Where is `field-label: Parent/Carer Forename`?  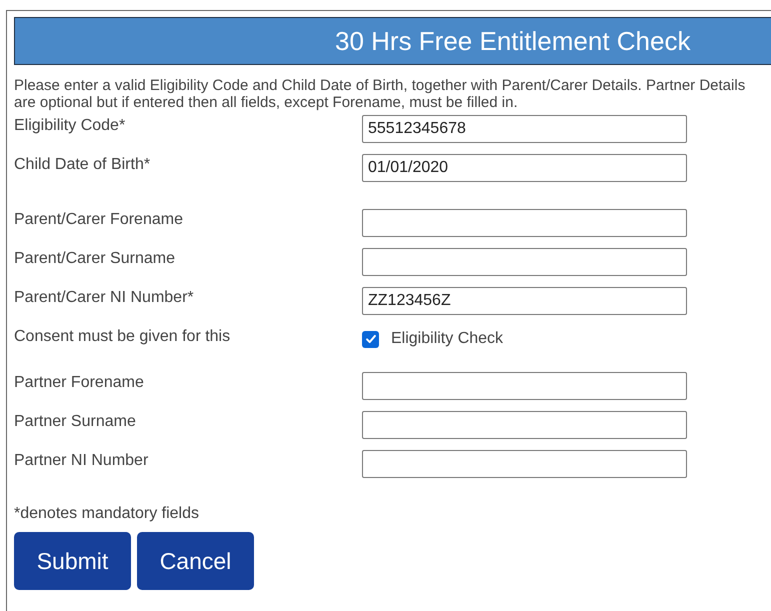 field-label: Parent/Carer Forename is located at coordinates (99, 219).